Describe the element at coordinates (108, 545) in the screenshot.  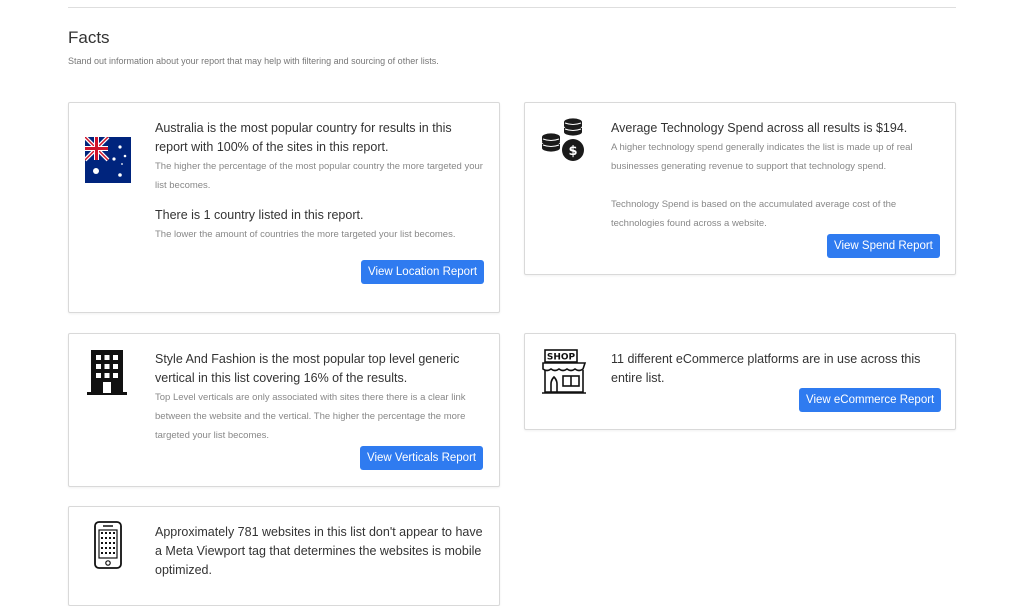
I see `mobile-phone-icon` at that location.